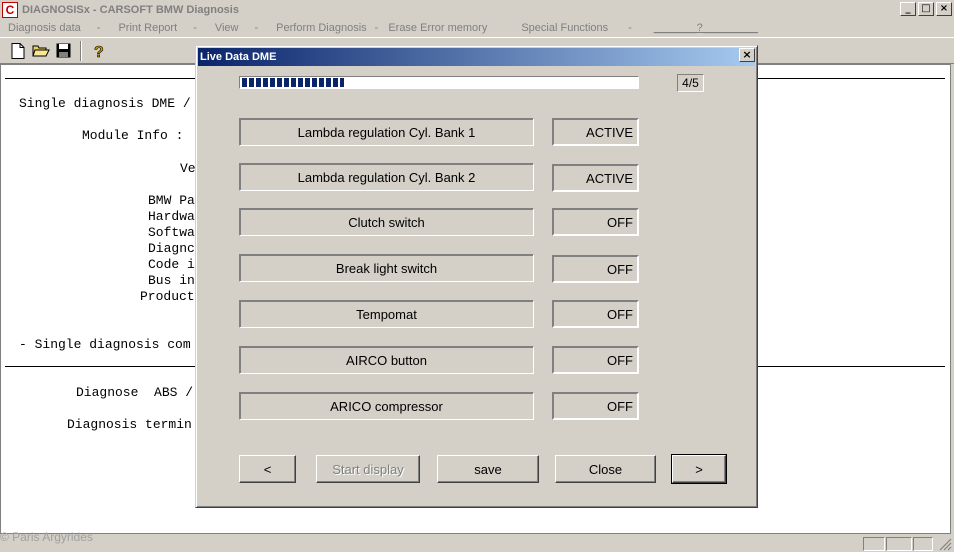  Describe the element at coordinates (477, 543) in the screenshot. I see `status-bar` at that location.